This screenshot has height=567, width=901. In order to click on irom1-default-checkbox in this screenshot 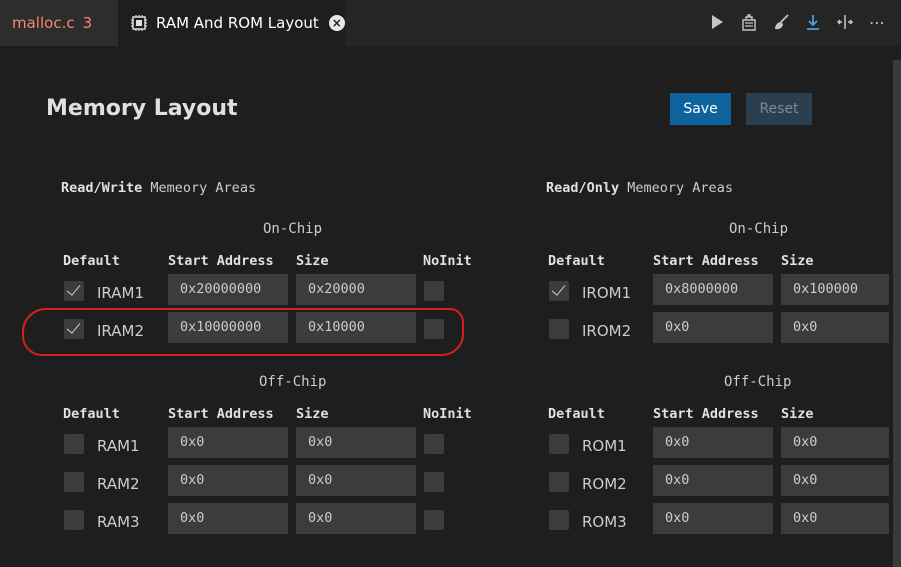, I will do `click(559, 291)`.